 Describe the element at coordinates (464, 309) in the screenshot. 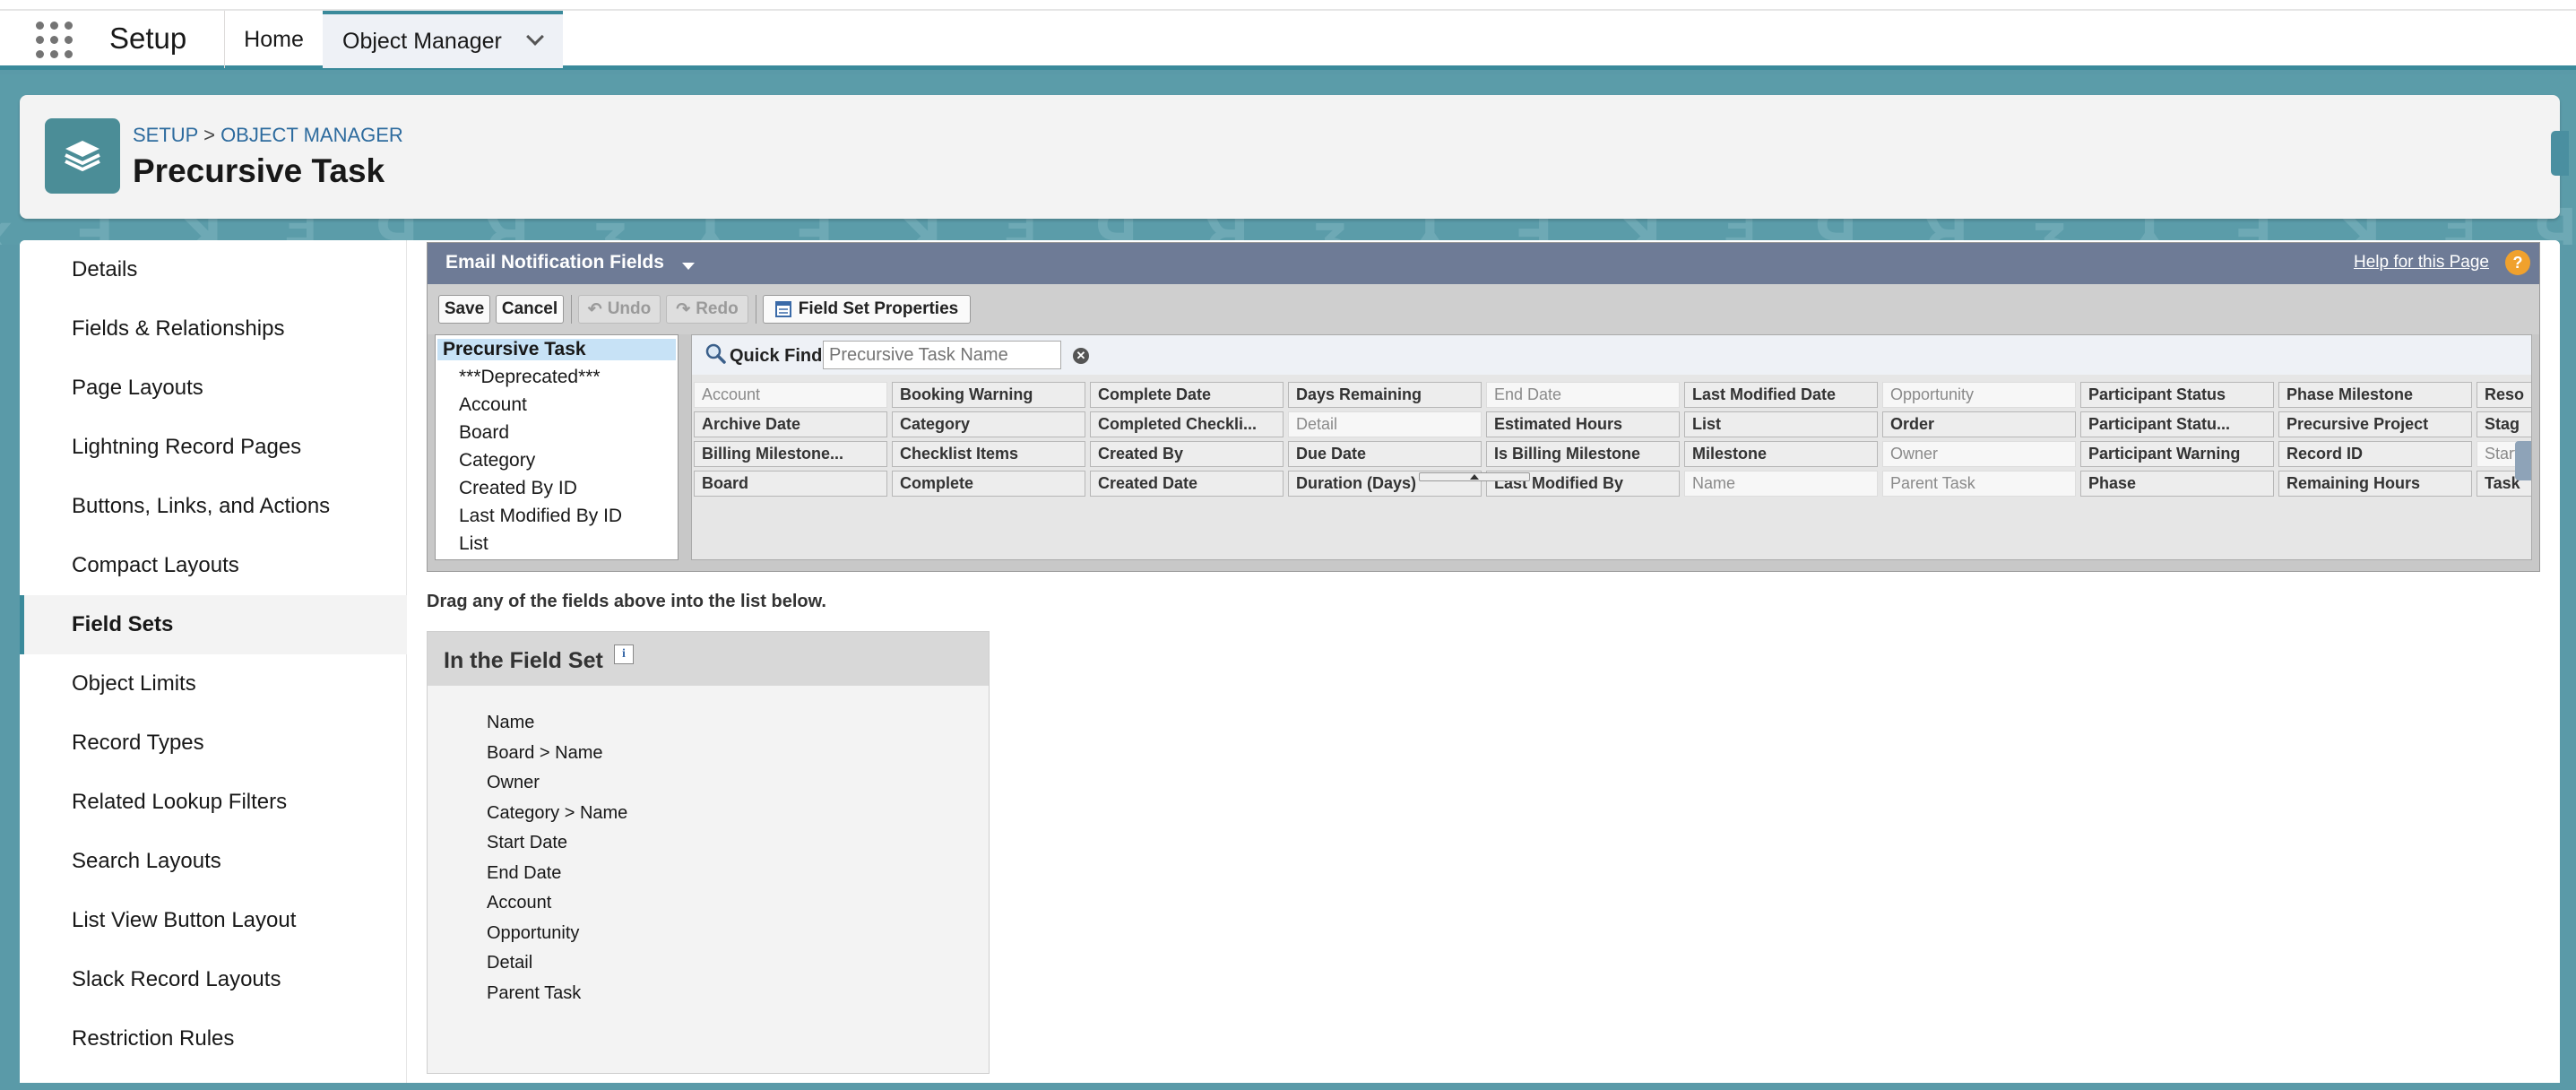

I see `save-button: Save` at that location.